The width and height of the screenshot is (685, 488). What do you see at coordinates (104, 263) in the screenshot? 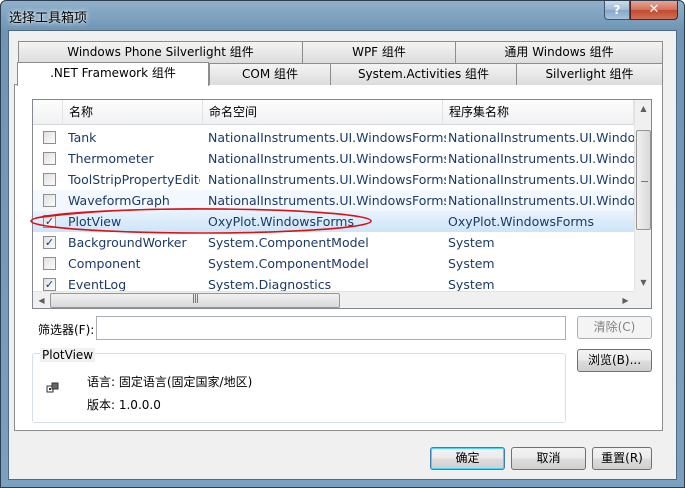
I see `row-name: Component` at bounding box center [104, 263].